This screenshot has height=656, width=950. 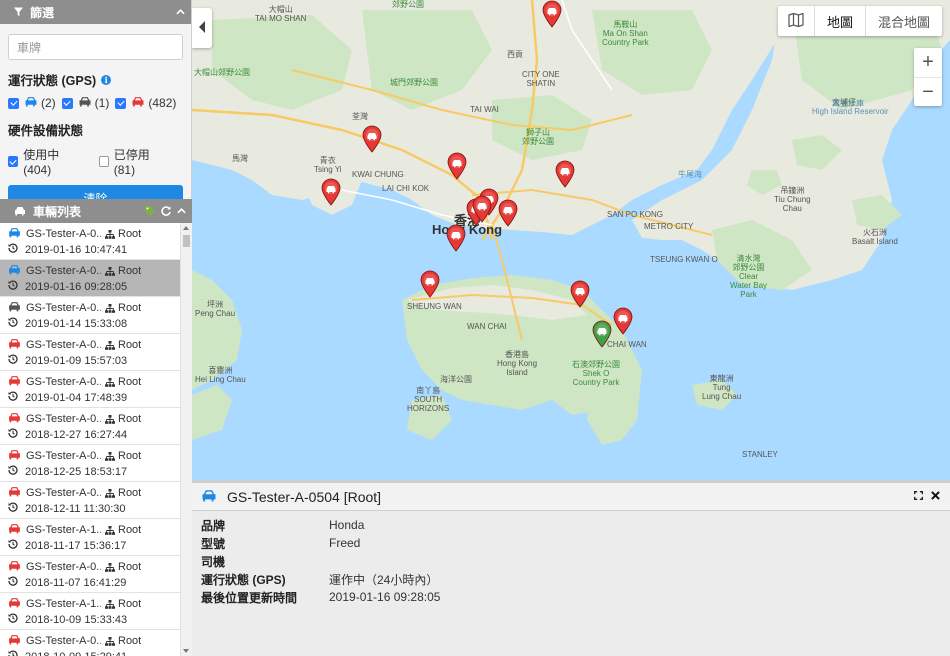 I want to click on info-icon: i, so click(x=106, y=79).